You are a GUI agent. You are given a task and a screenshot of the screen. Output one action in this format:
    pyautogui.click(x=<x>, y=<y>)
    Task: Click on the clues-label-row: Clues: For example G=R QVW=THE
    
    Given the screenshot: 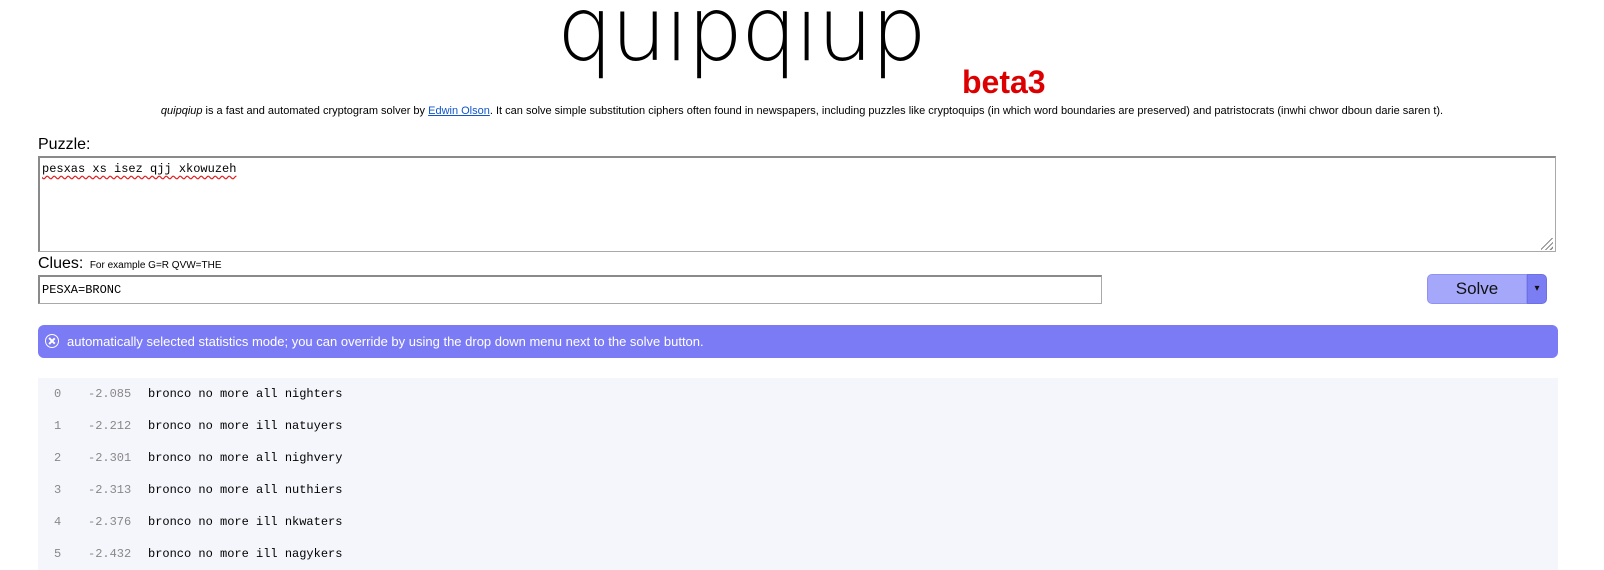 What is the action you would take?
    pyautogui.click(x=130, y=265)
    